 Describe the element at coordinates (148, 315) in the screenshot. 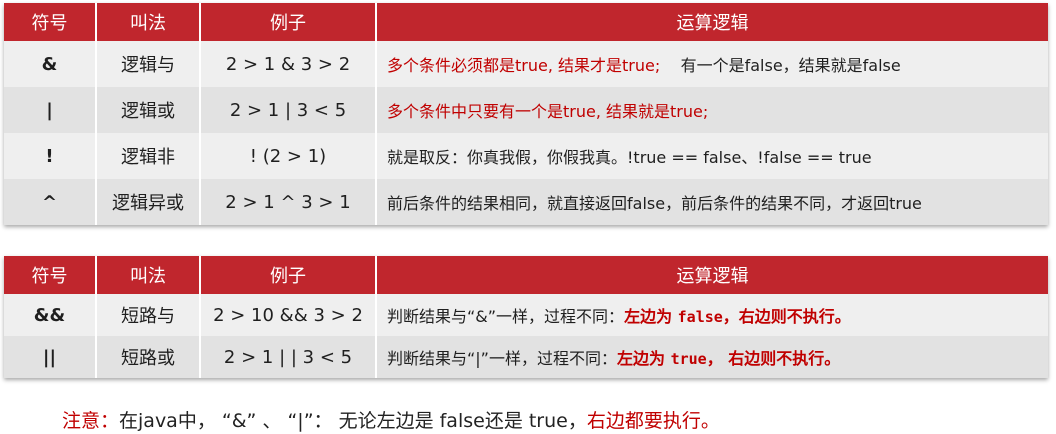

I see `operator-name: 短路与` at that location.